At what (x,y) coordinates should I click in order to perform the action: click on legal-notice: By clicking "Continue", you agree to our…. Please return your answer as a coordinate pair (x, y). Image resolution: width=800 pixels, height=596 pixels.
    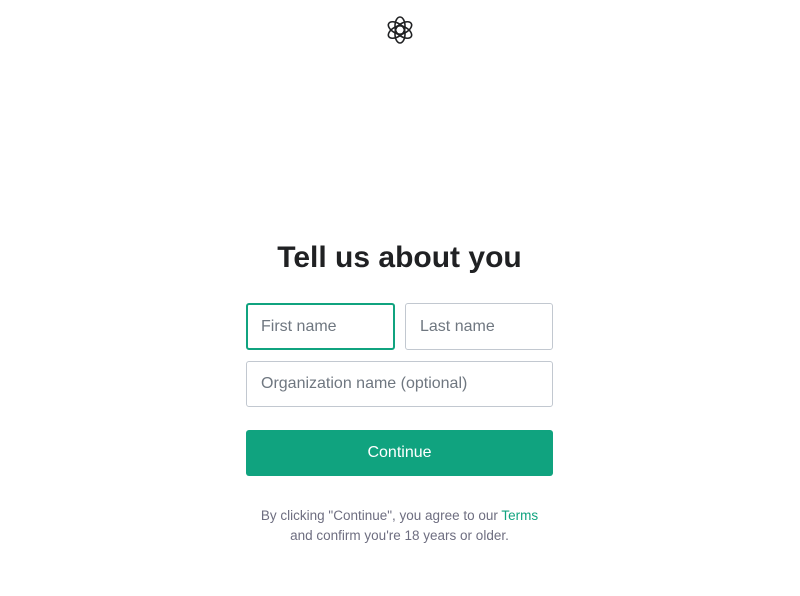
    Looking at the image, I should click on (399, 526).